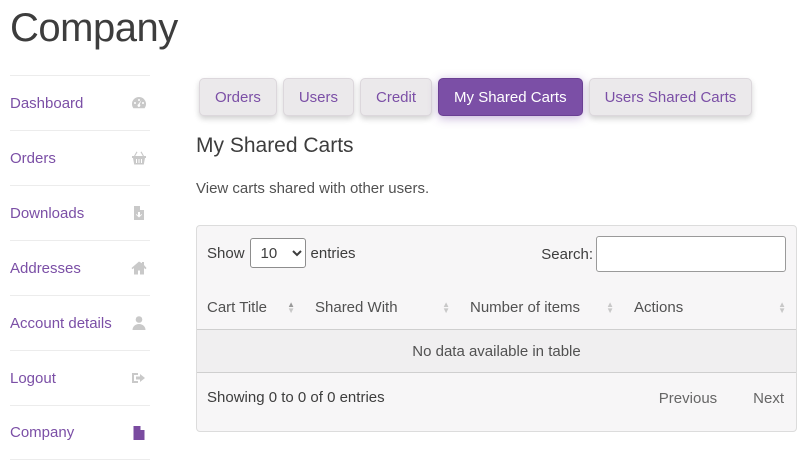 This screenshot has height=470, width=803. Describe the element at coordinates (94, 28) in the screenshot. I see `page-title: Company` at that location.